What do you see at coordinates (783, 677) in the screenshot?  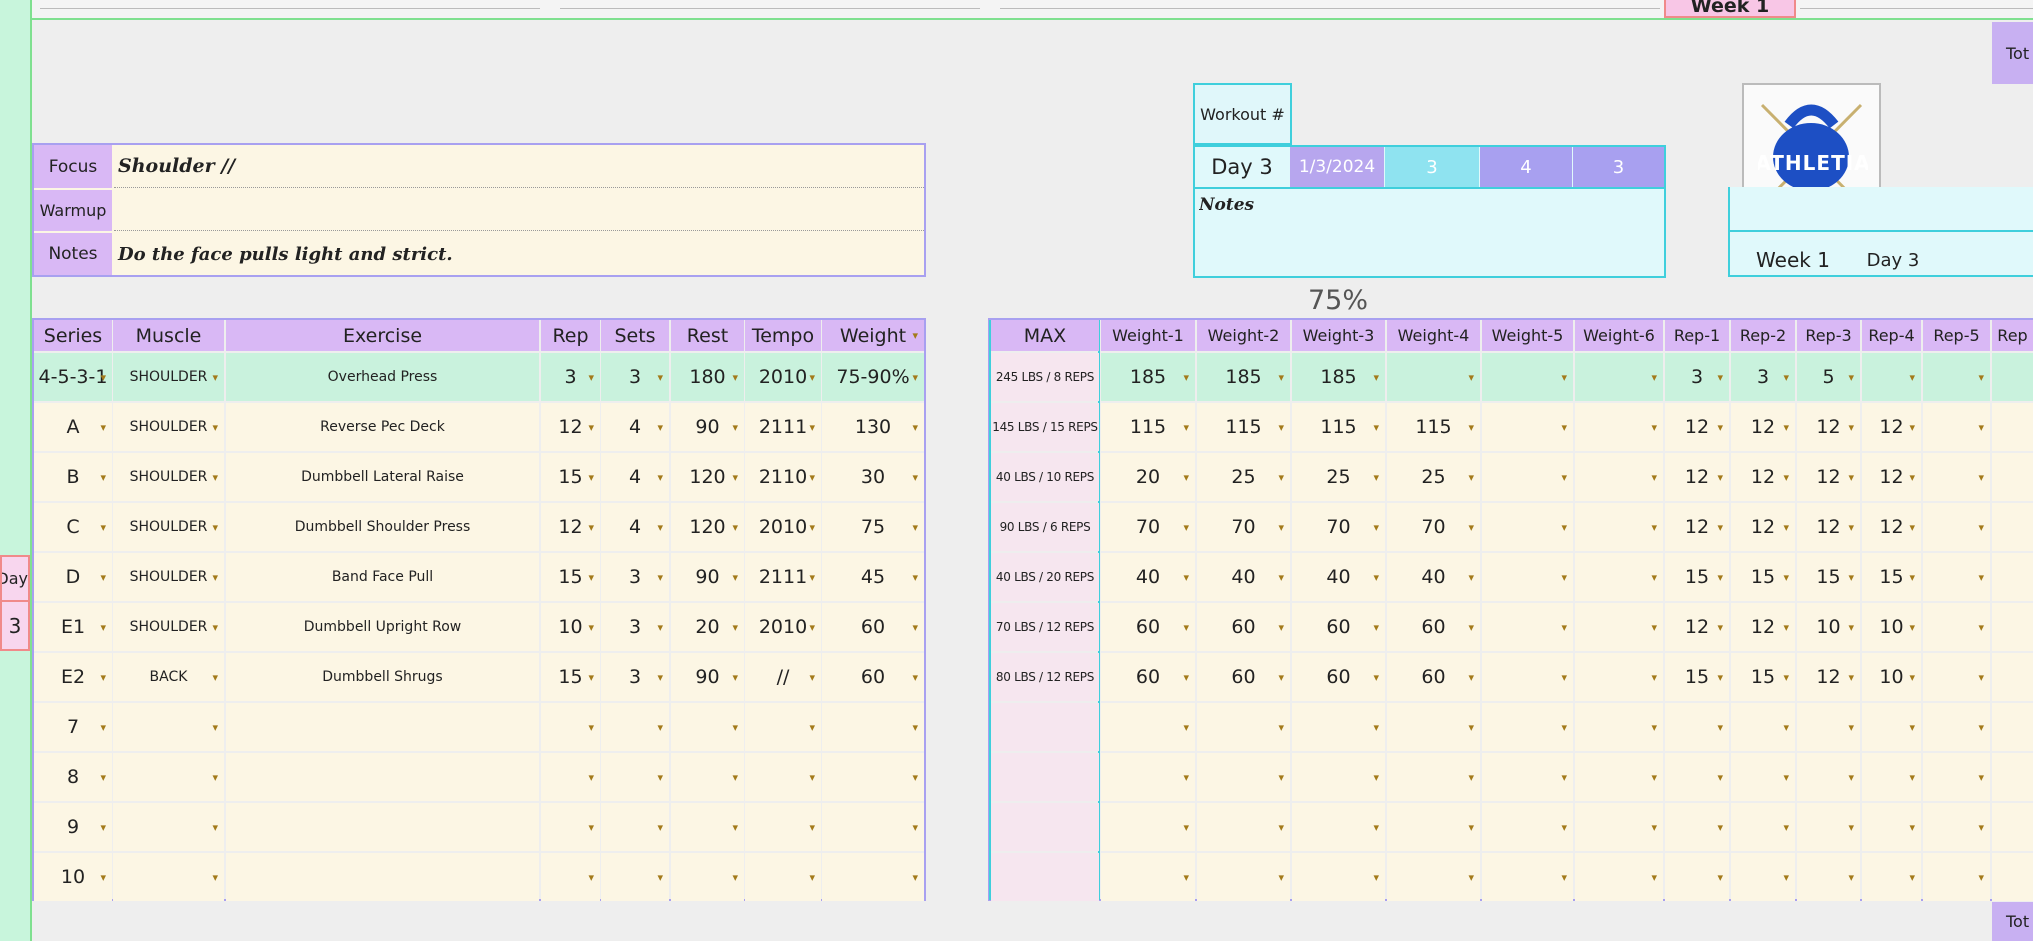 I see `cell-tempo: //` at bounding box center [783, 677].